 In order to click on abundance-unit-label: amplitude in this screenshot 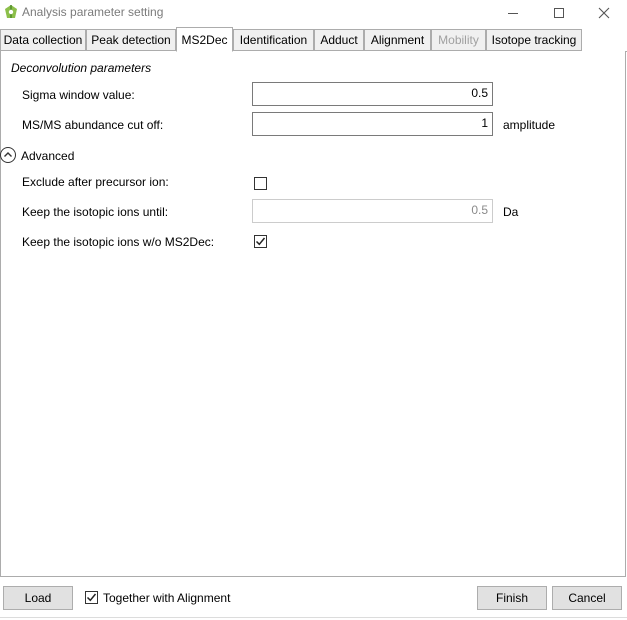, I will do `click(529, 125)`.